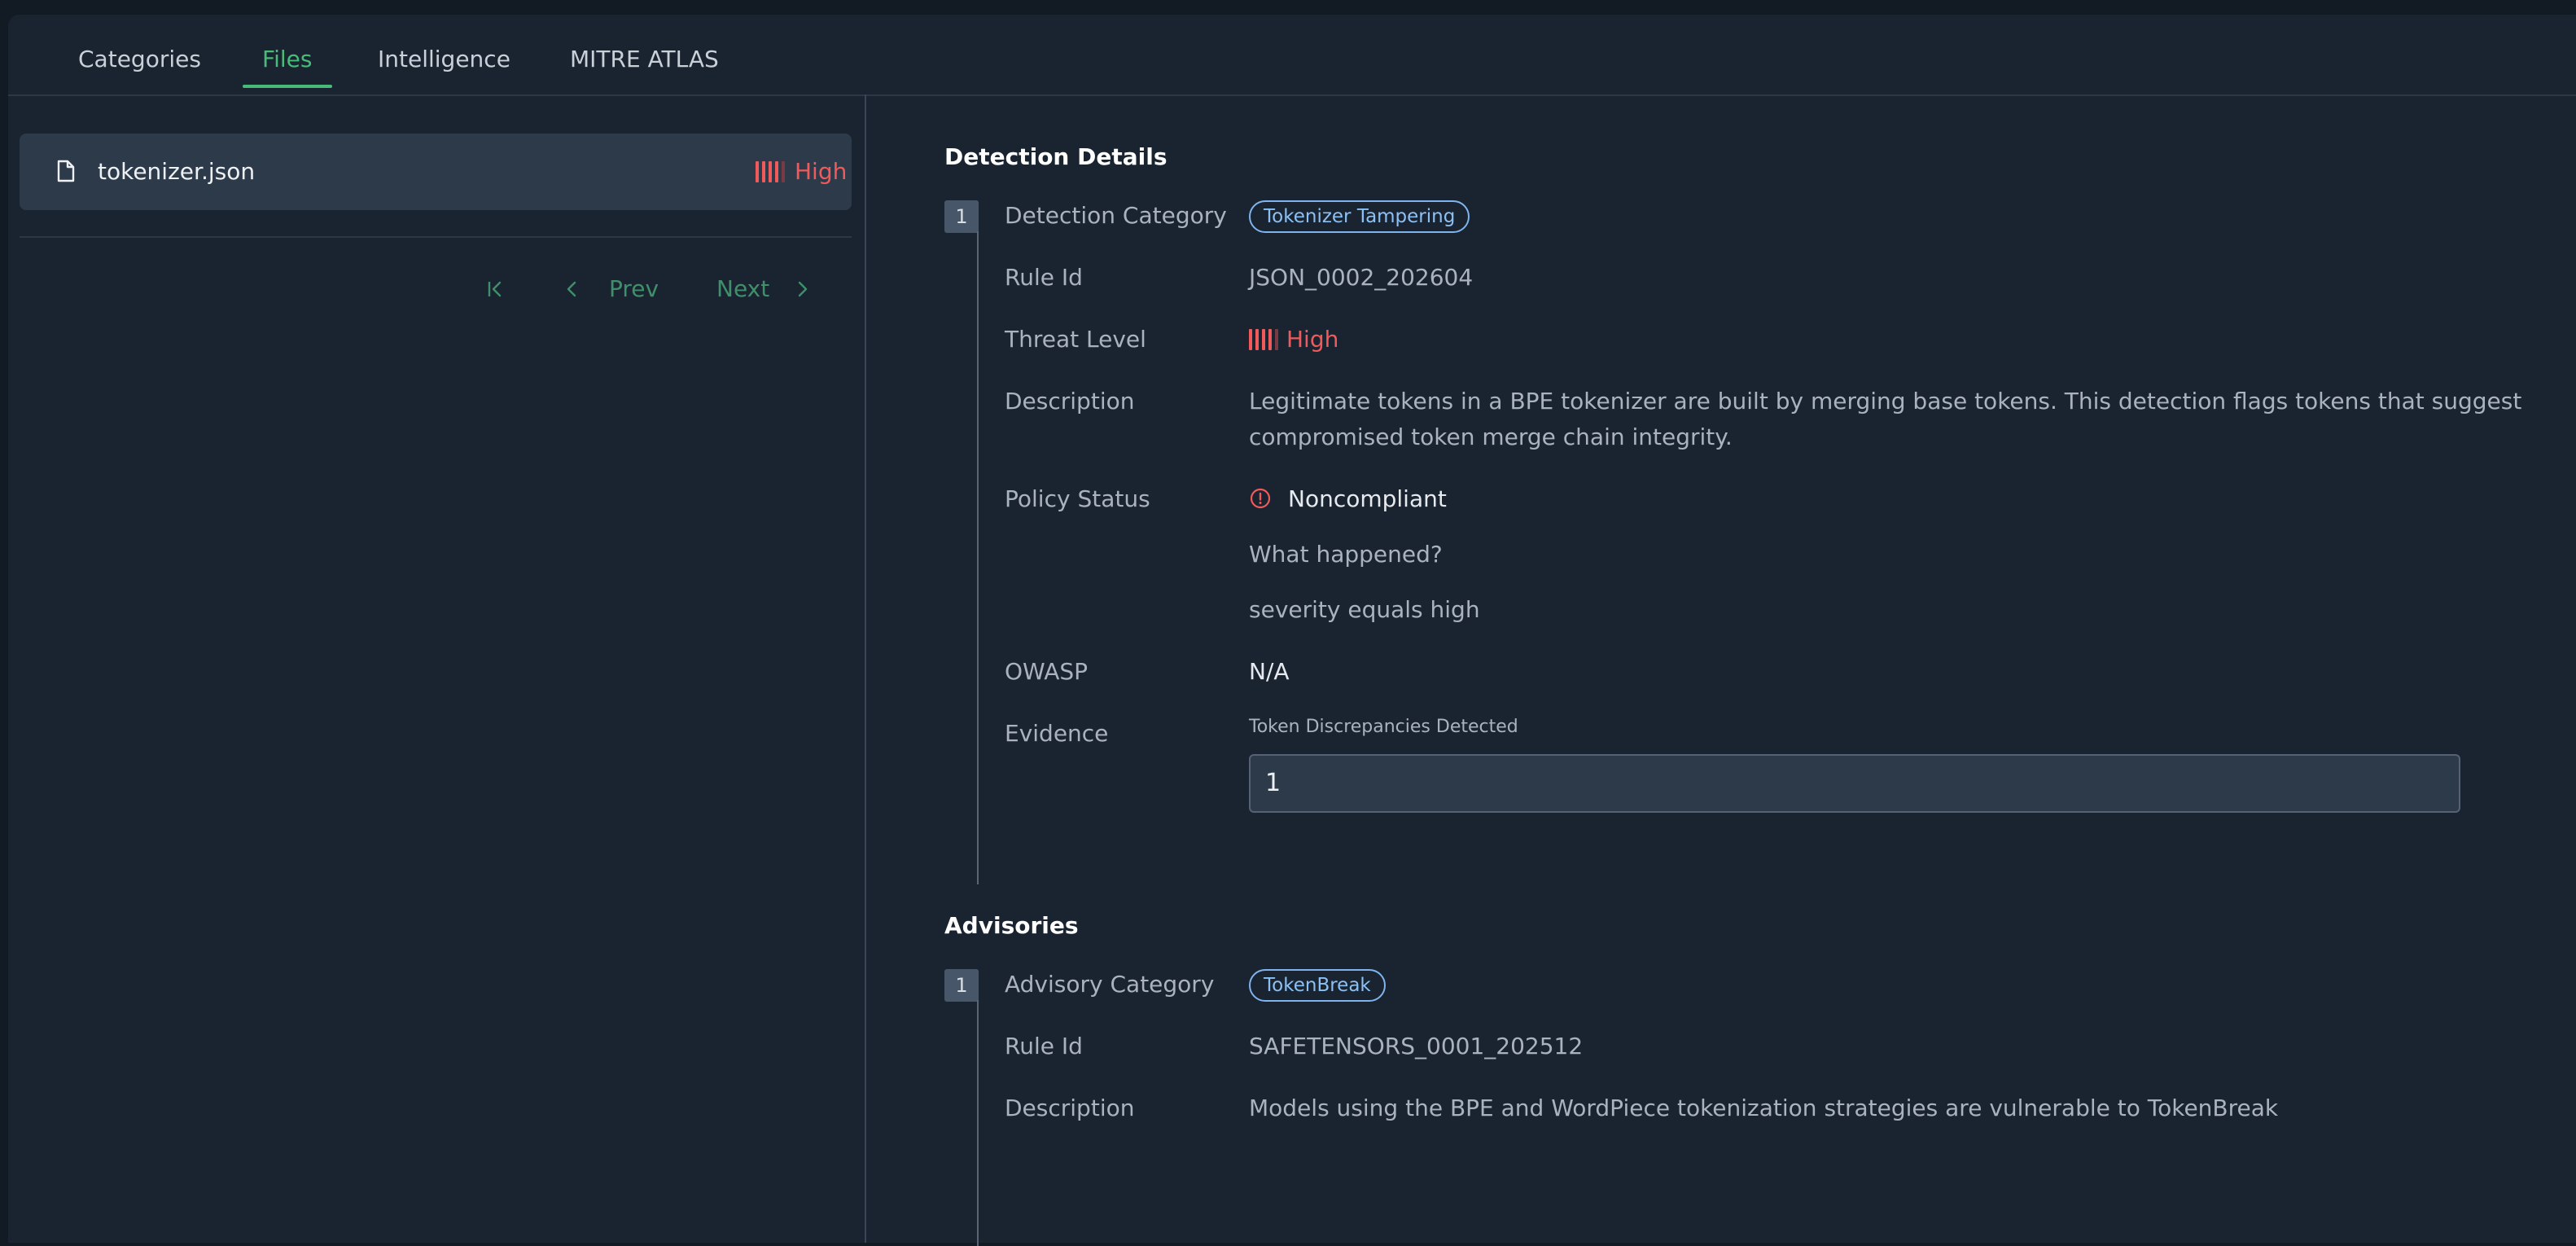 The image size is (2576, 1246). What do you see at coordinates (1416, 1046) in the screenshot?
I see `advisory-rule-id-value: SAFETENSORS_0001_202512` at bounding box center [1416, 1046].